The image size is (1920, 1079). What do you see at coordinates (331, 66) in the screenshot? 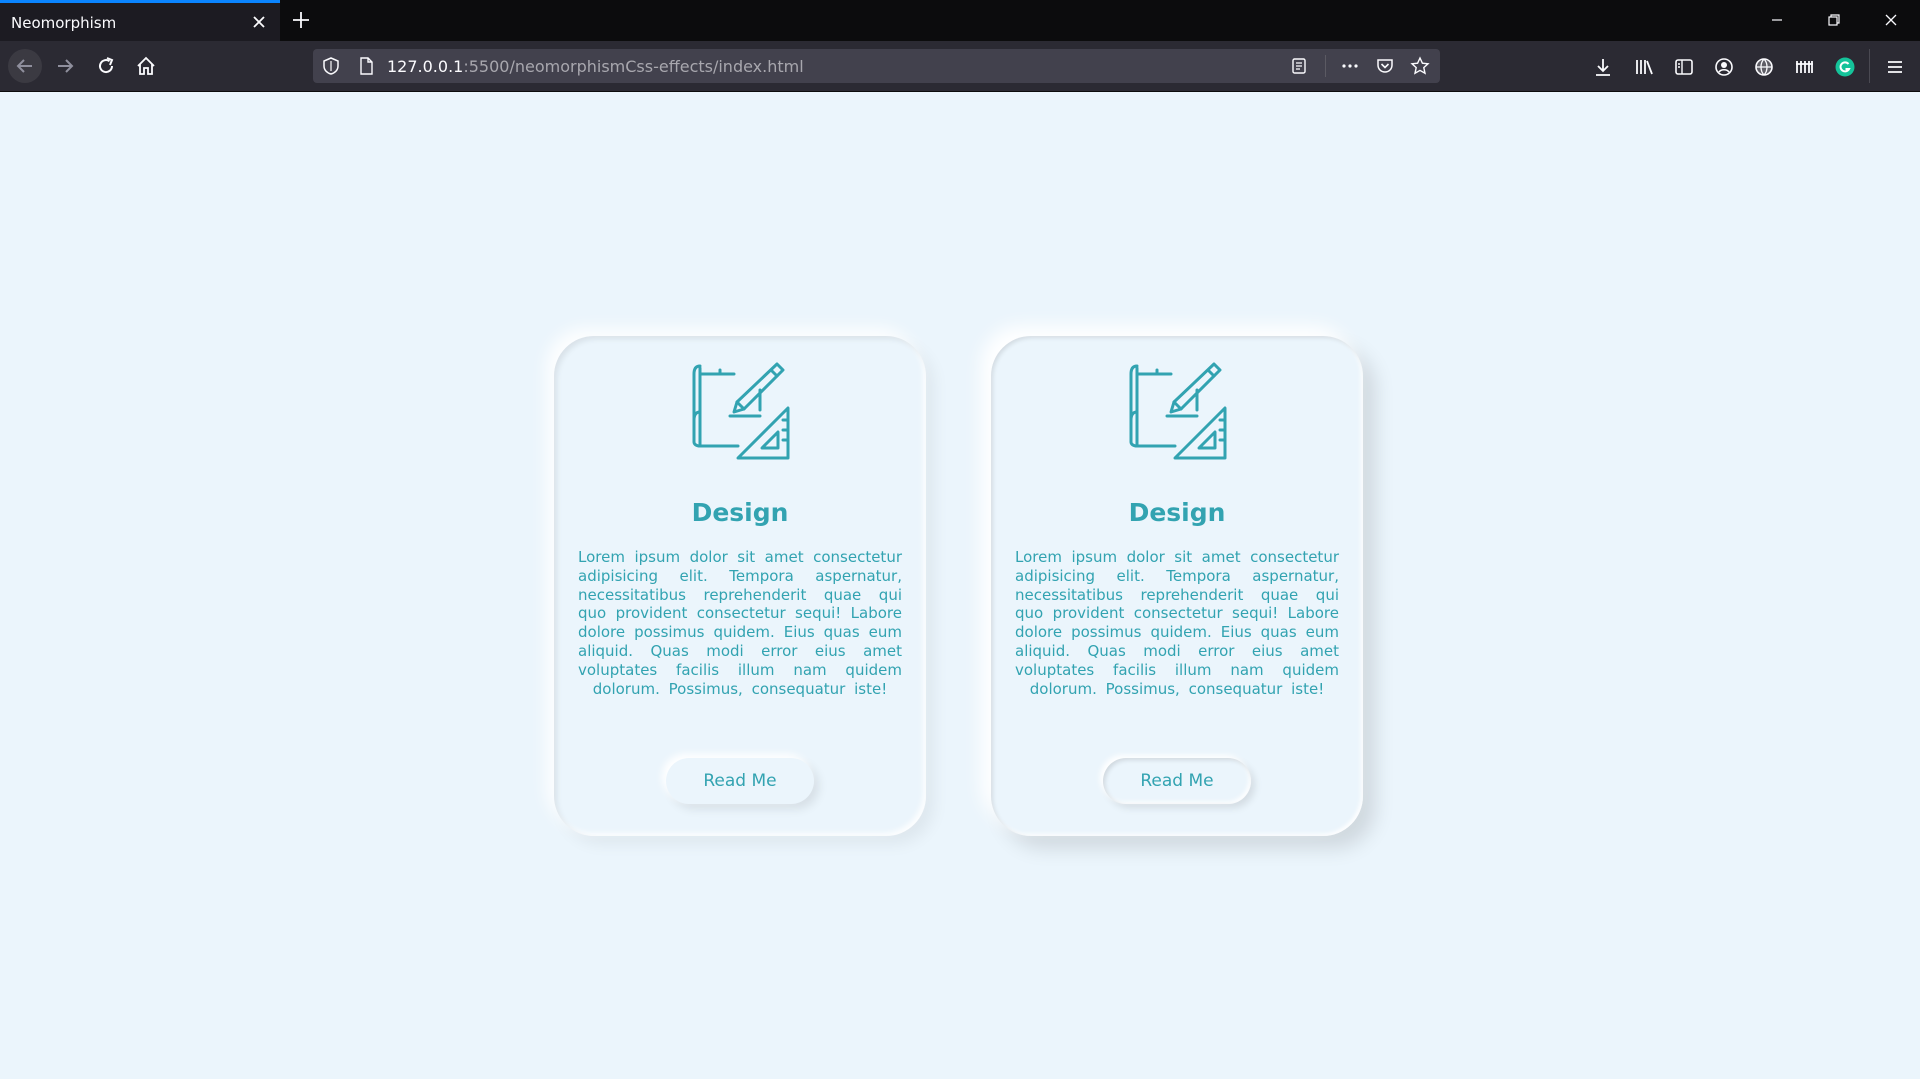
I see `shield-icon` at bounding box center [331, 66].